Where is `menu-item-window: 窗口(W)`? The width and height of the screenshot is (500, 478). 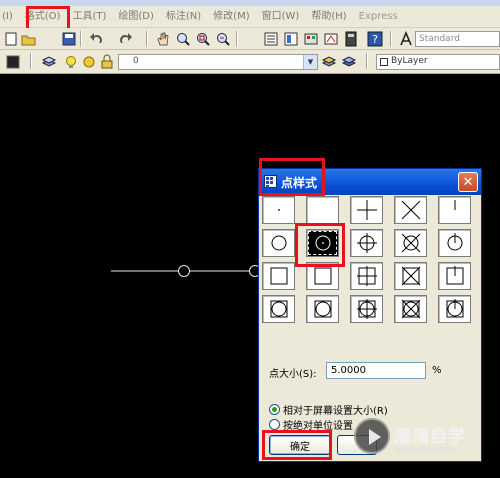 menu-item-window: 窗口(W) is located at coordinates (281, 17).